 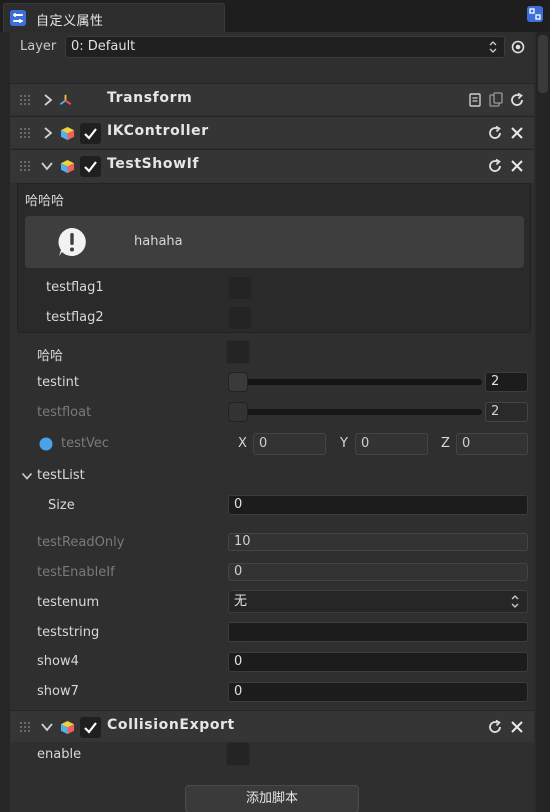 I want to click on show7-label: show7, so click(x=58, y=691).